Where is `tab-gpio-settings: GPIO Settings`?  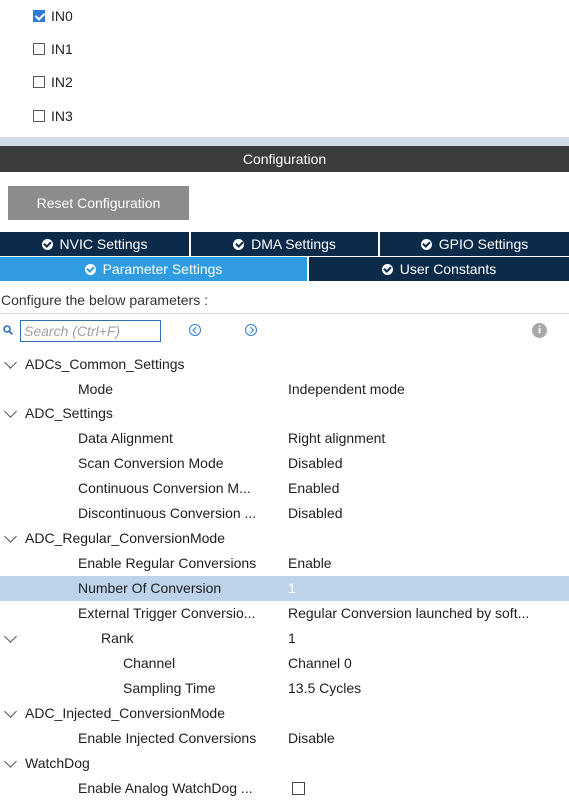 tab-gpio-settings: GPIO Settings is located at coordinates (473, 244).